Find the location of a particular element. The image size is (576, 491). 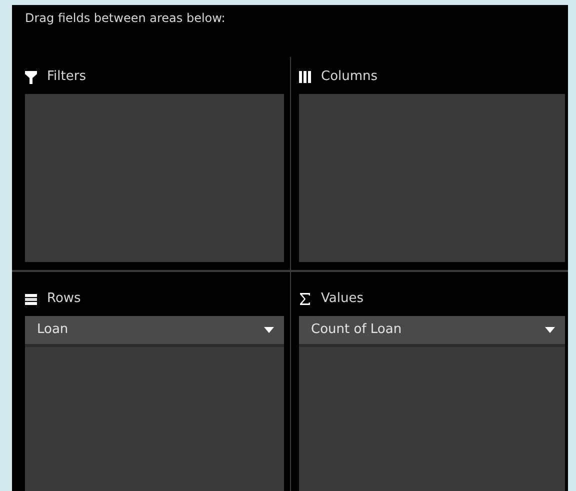

sigma-icon is located at coordinates (305, 299).